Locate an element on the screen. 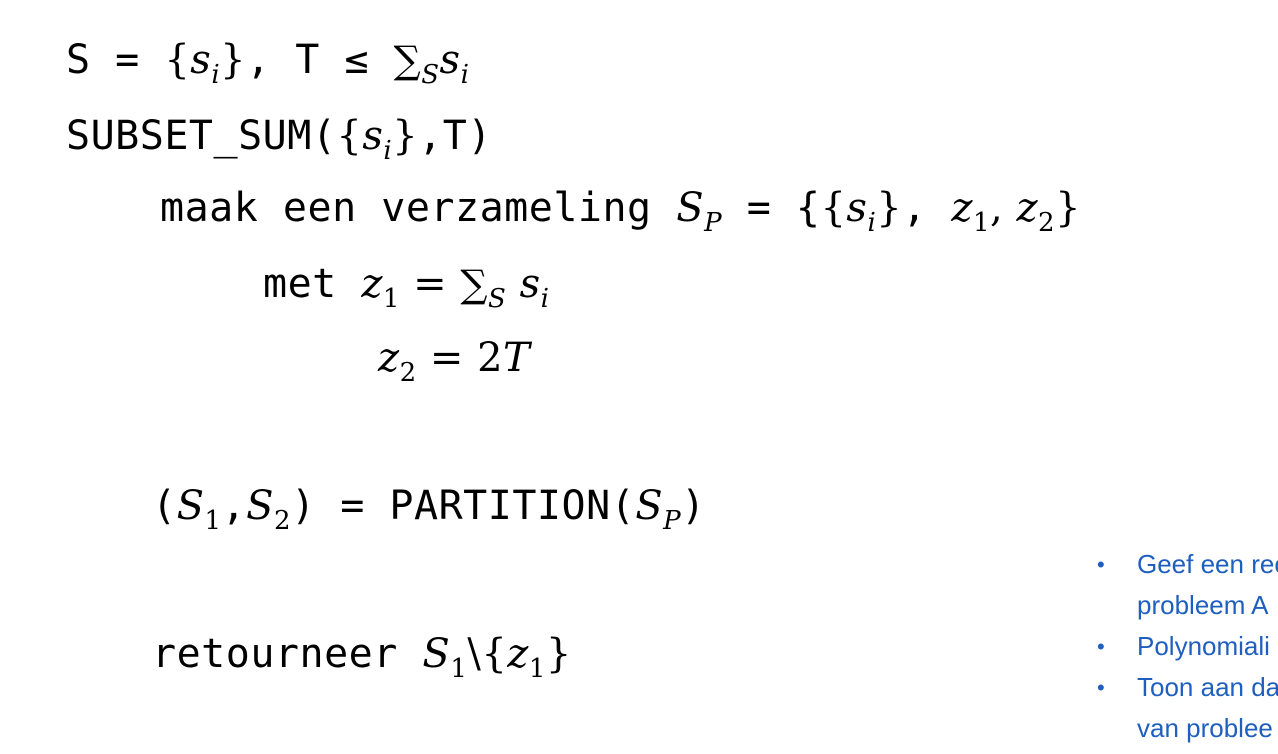 This screenshot has width=1278, height=754. code-text: ( is located at coordinates (164, 506).